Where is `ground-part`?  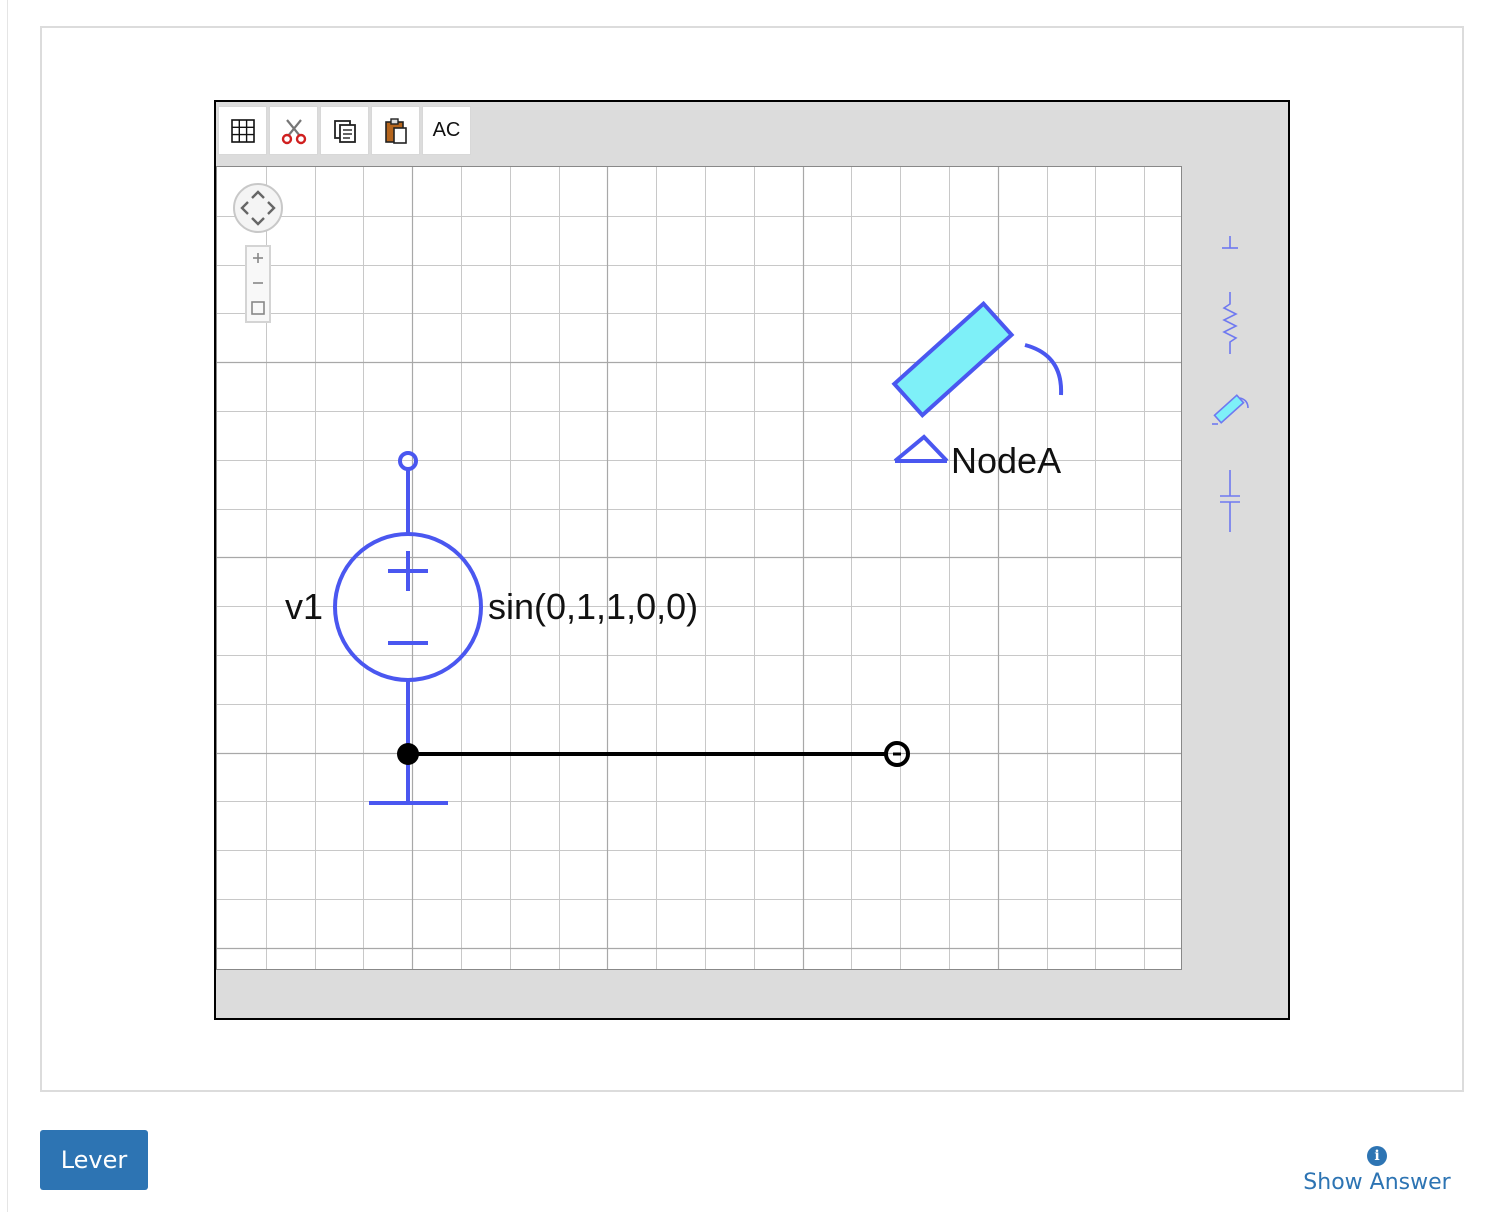
ground-part is located at coordinates (1230, 242).